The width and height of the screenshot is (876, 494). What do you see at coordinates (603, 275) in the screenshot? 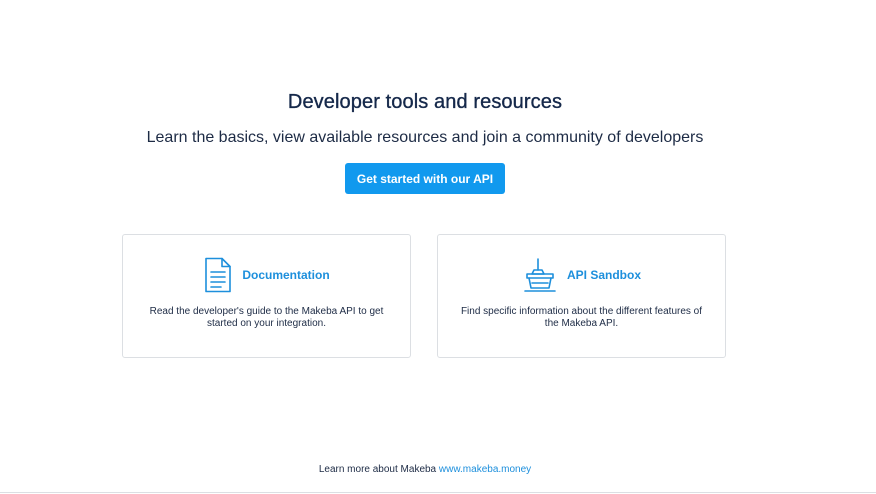
I see `api-sandbox-card-title: API Sandbox` at bounding box center [603, 275].